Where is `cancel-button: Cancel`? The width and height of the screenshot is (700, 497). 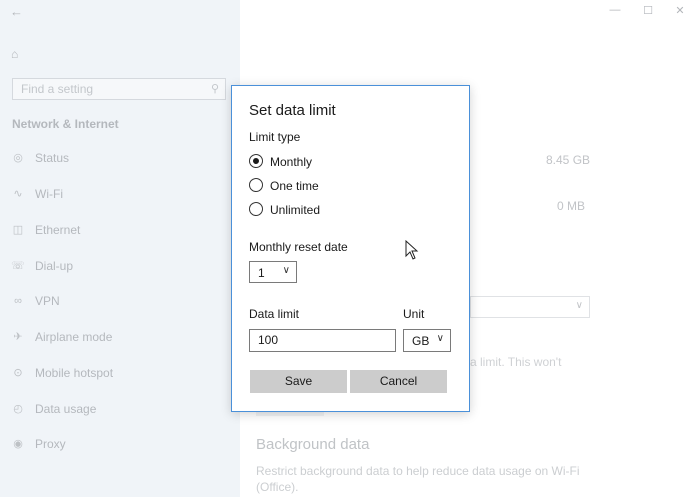 cancel-button: Cancel is located at coordinates (398, 381).